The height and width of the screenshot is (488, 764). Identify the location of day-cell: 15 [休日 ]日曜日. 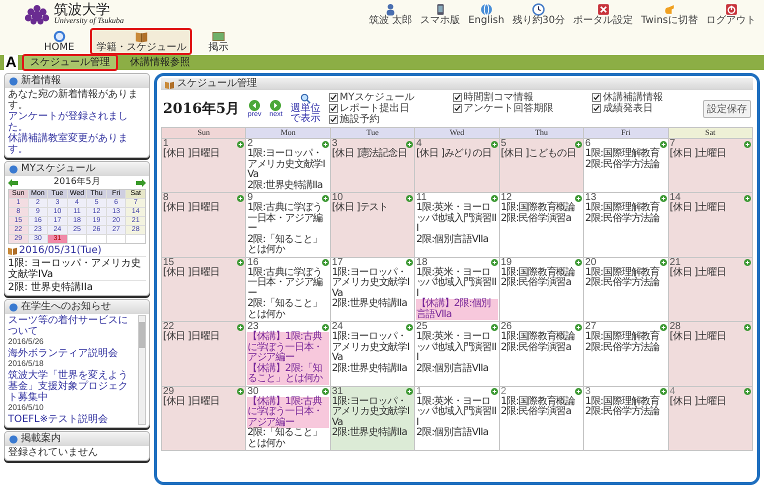
(204, 290).